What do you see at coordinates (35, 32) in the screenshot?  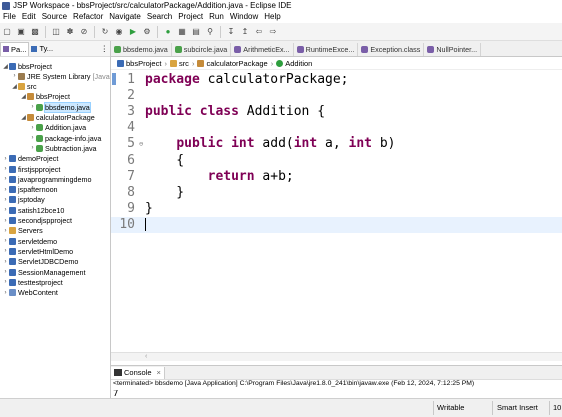 I see `save-all-icon: ▩` at bounding box center [35, 32].